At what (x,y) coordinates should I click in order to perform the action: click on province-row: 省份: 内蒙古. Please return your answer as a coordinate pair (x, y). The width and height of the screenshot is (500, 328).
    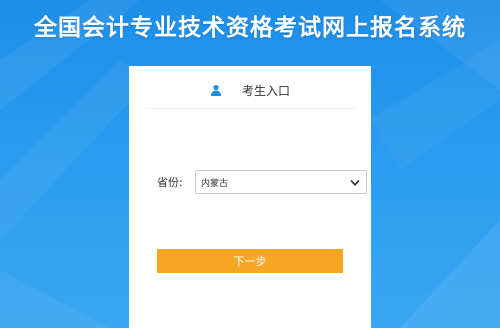
    Looking at the image, I should click on (262, 182).